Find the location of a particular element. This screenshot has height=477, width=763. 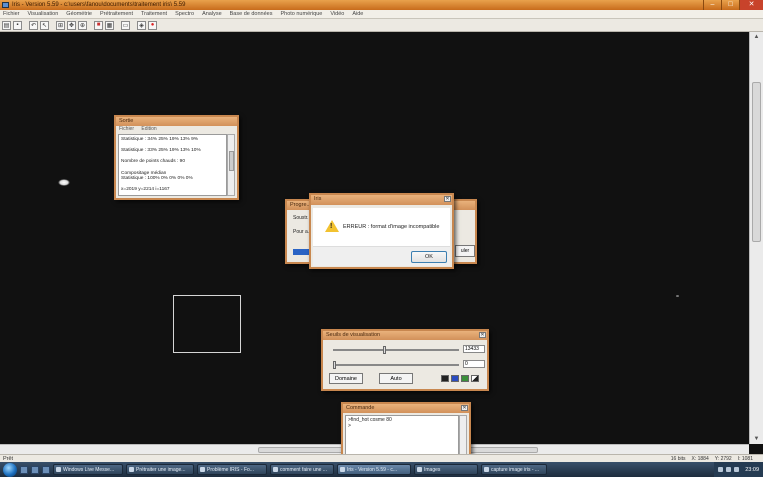

menu-analyse: Analyse is located at coordinates (212, 14).